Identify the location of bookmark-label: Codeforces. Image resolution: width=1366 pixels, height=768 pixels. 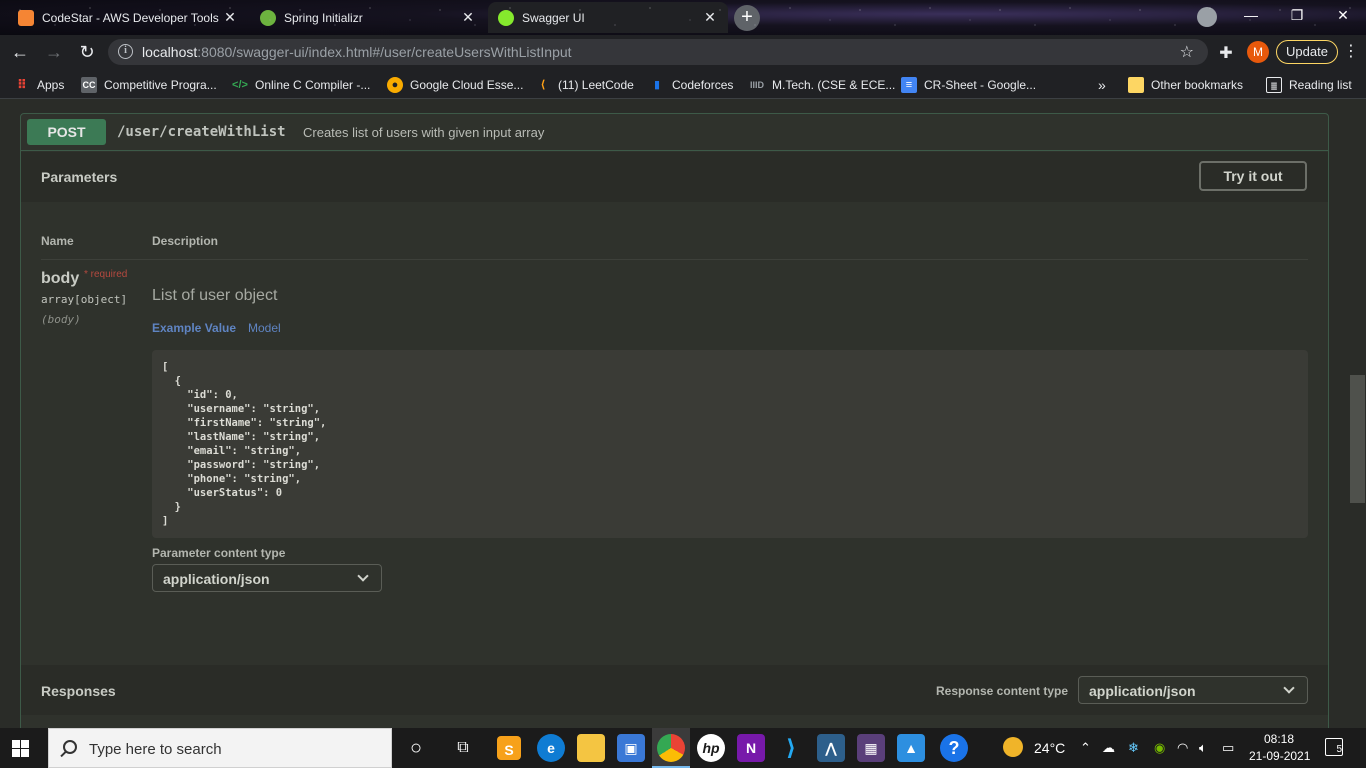
(703, 85).